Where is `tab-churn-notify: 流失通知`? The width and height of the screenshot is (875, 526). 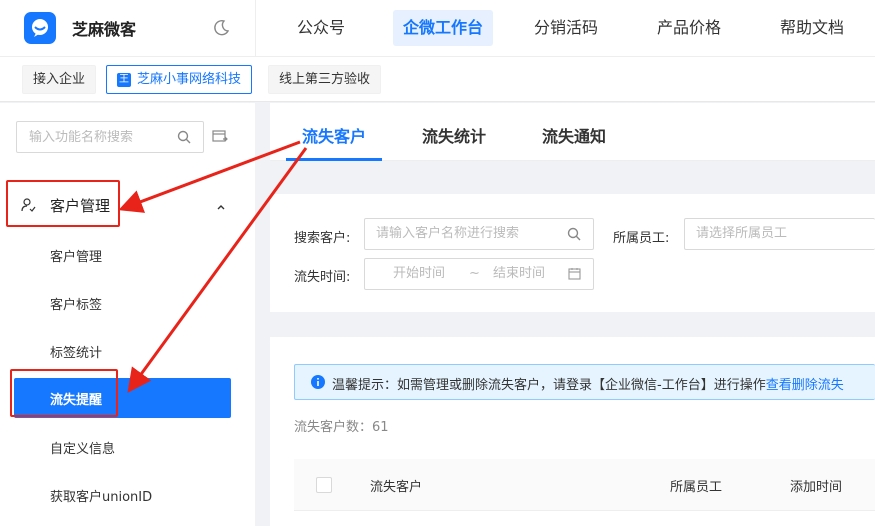
tab-churn-notify: 流失通知 is located at coordinates (574, 135).